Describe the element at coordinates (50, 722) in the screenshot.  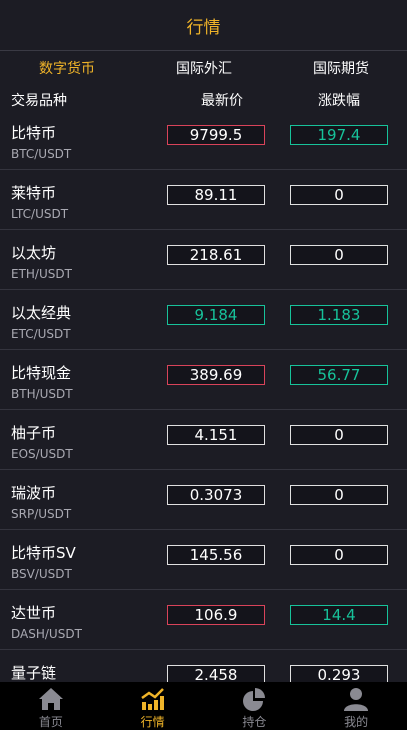
I see `tabbar-home-label: 首页` at that location.